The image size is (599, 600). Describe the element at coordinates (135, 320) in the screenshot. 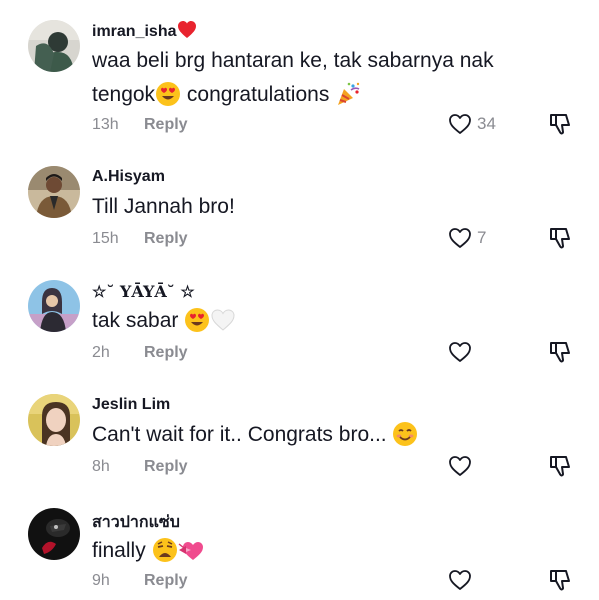

I see `comment-text-part: tak sabar` at that location.